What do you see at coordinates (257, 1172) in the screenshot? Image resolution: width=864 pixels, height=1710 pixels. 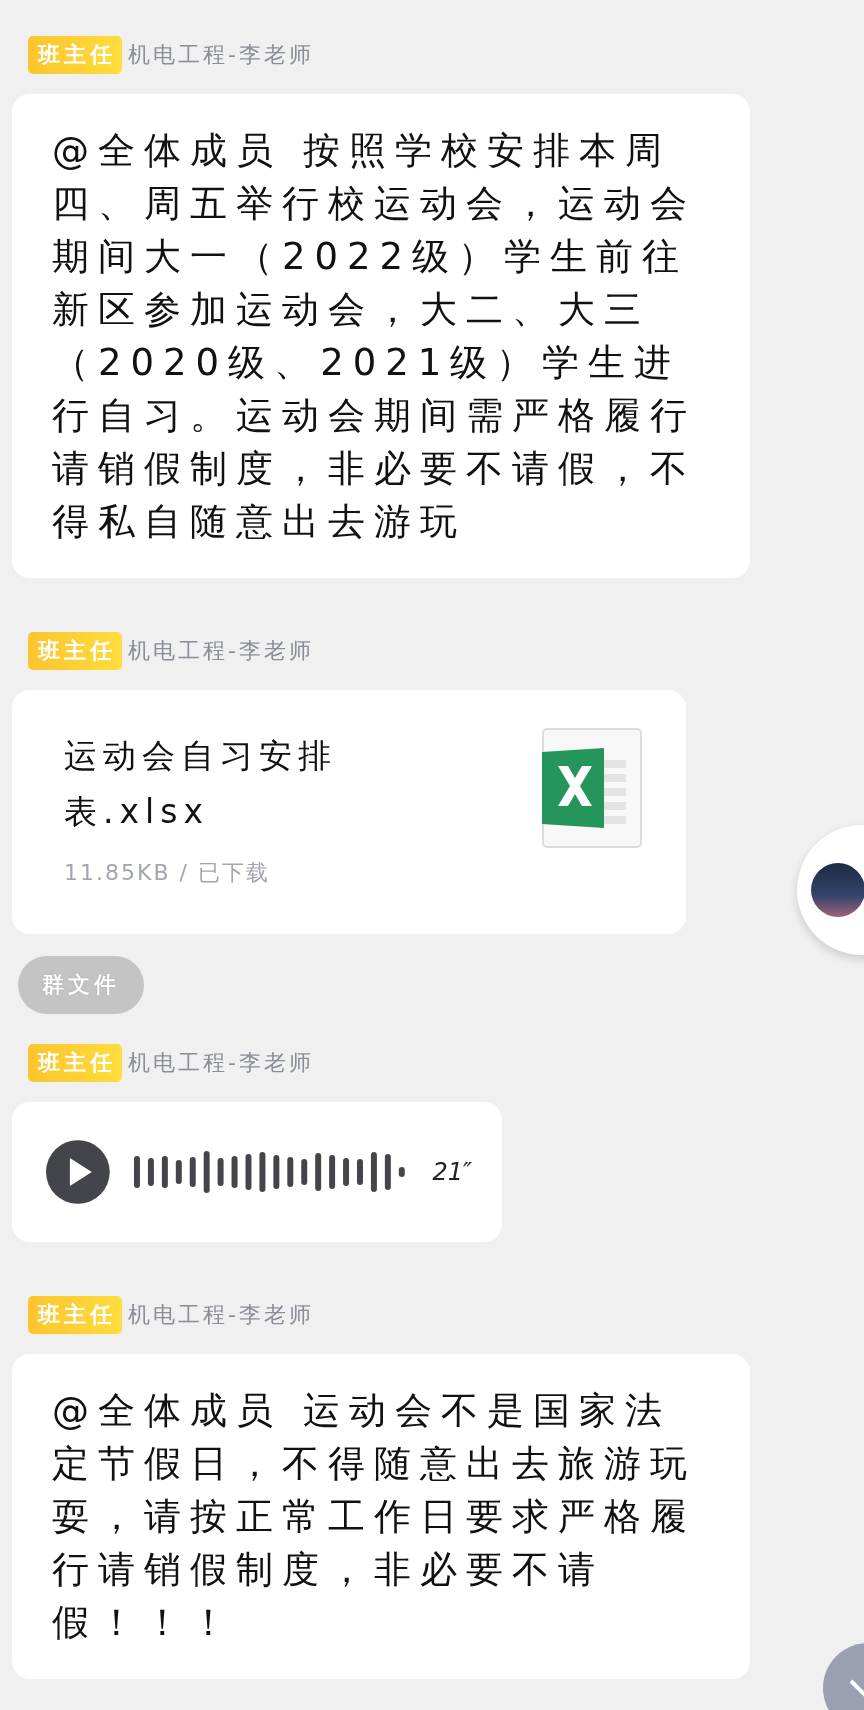 I see `voice-message: 21″` at bounding box center [257, 1172].